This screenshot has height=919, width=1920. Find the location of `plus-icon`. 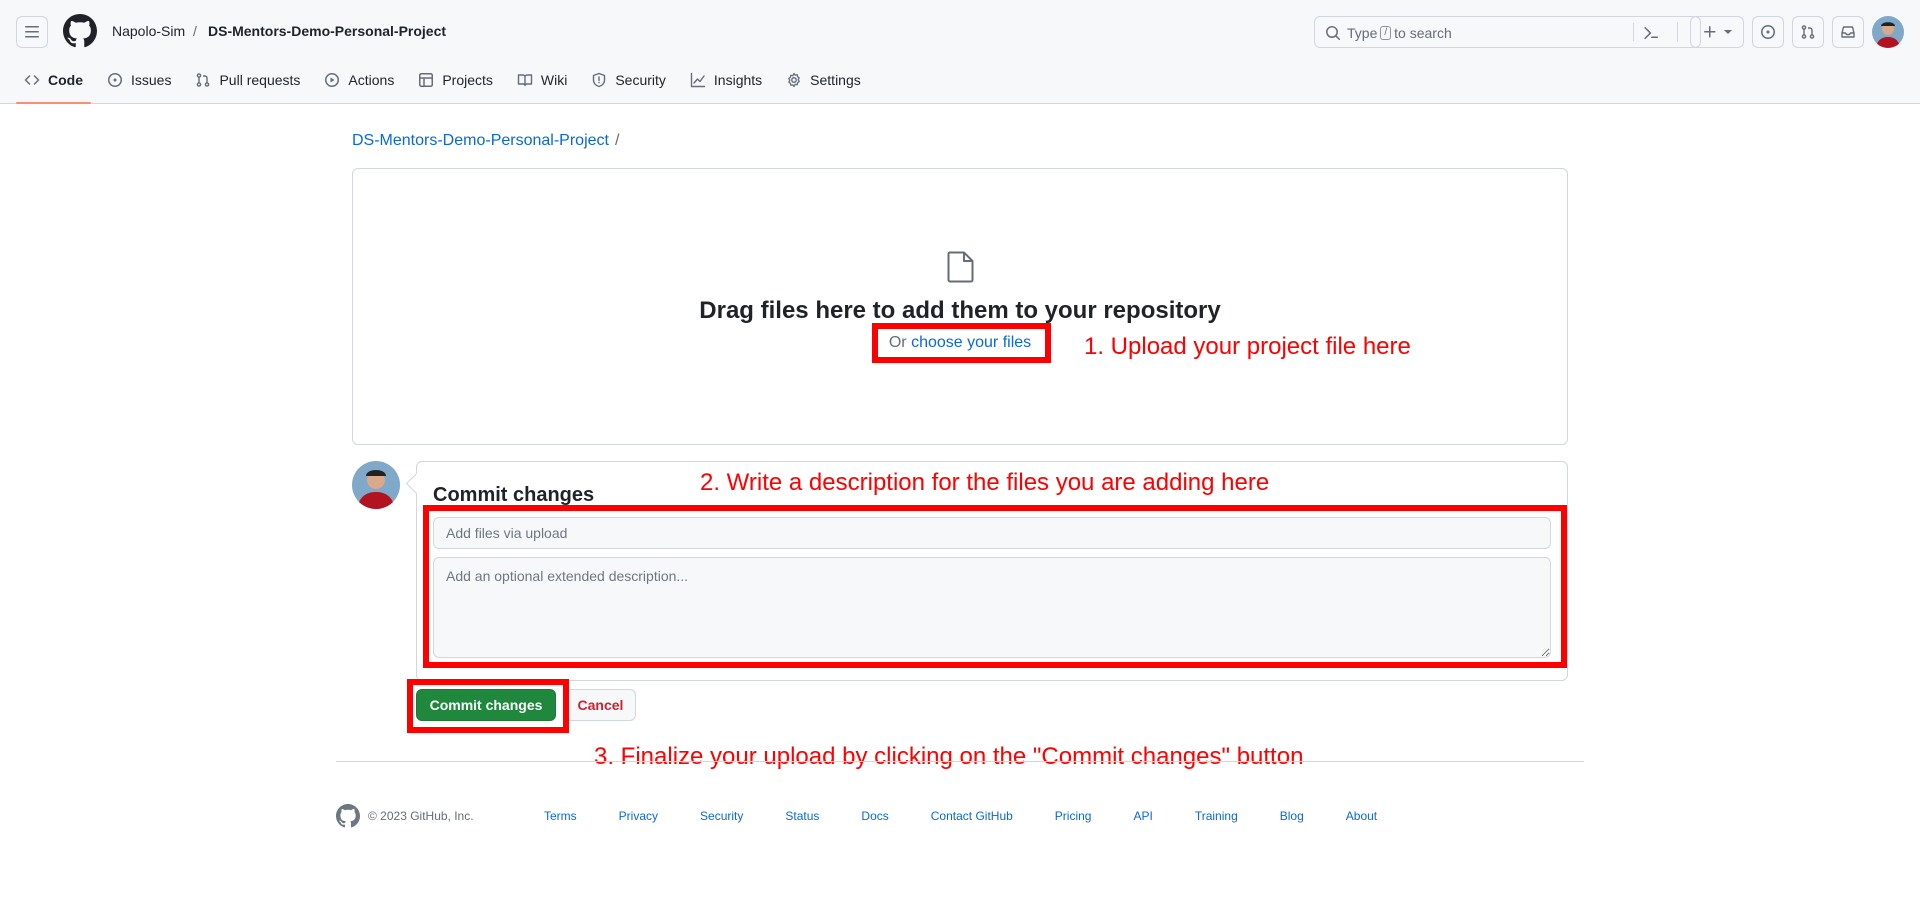

plus-icon is located at coordinates (1710, 32).